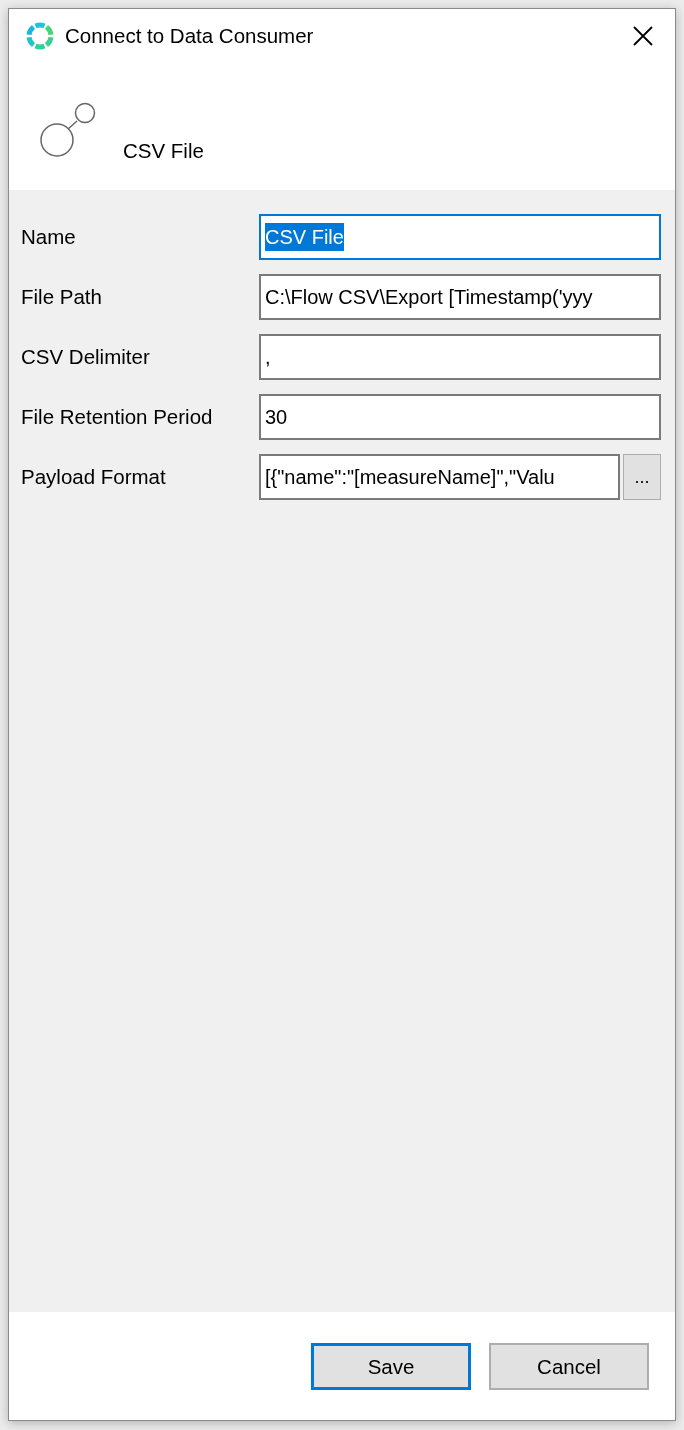 The image size is (684, 1430). What do you see at coordinates (190, 36) in the screenshot?
I see `window-title: Connect to Data Consumer` at bounding box center [190, 36].